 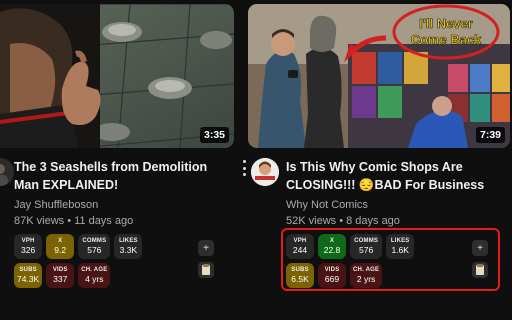 I want to click on stat-channel-age: CH. AGE 2 yrs, so click(x=366, y=275).